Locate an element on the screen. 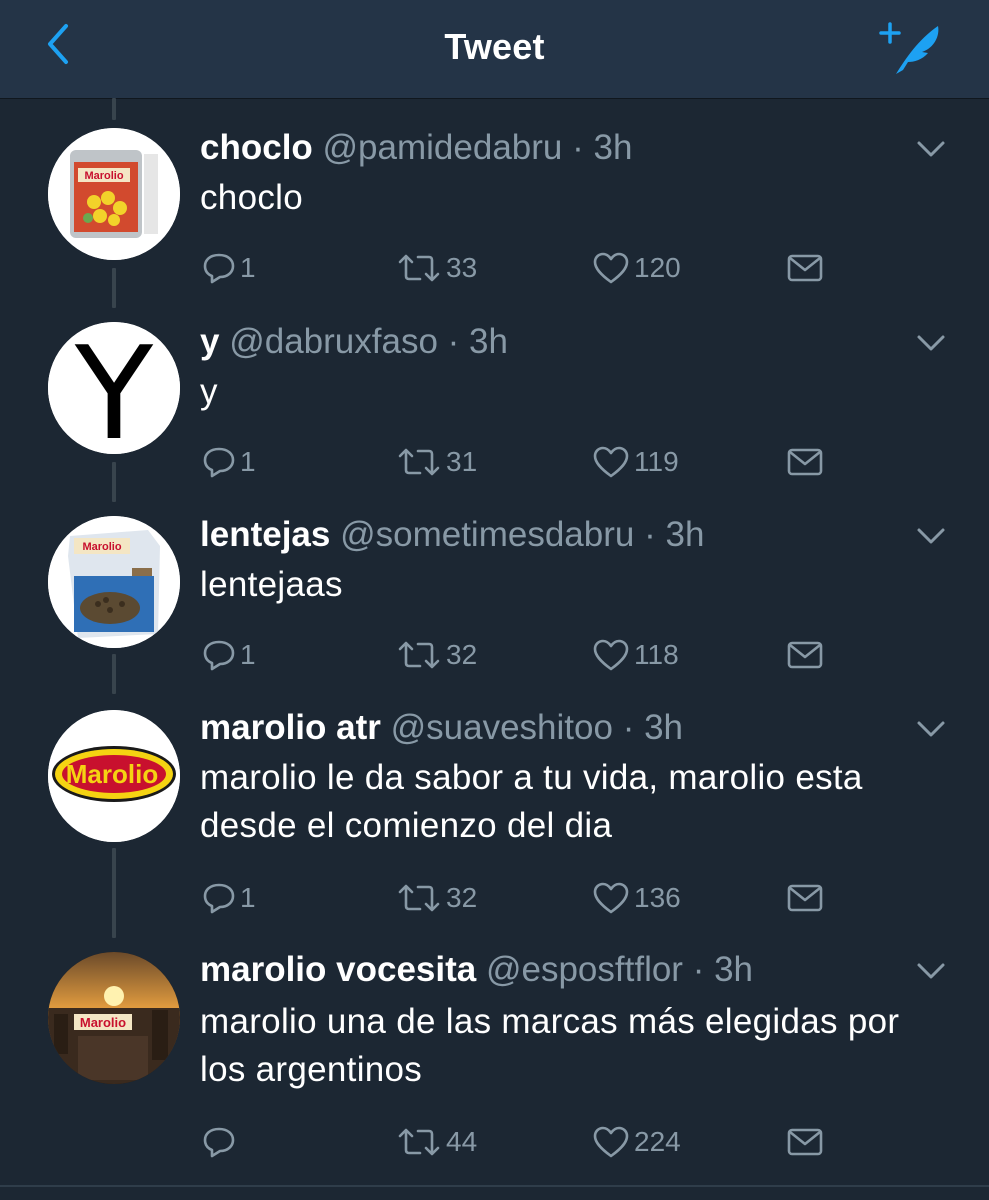  reply-button is located at coordinates (221, 1142).